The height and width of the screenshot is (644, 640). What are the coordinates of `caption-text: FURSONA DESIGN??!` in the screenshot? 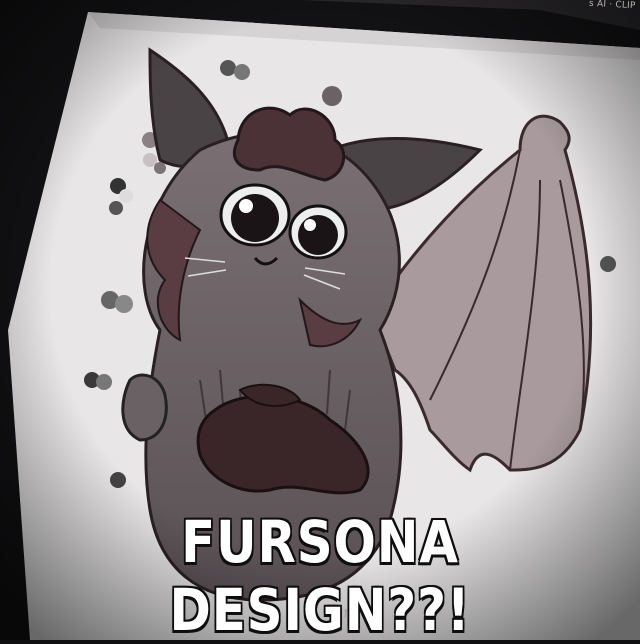 It's located at (319, 575).